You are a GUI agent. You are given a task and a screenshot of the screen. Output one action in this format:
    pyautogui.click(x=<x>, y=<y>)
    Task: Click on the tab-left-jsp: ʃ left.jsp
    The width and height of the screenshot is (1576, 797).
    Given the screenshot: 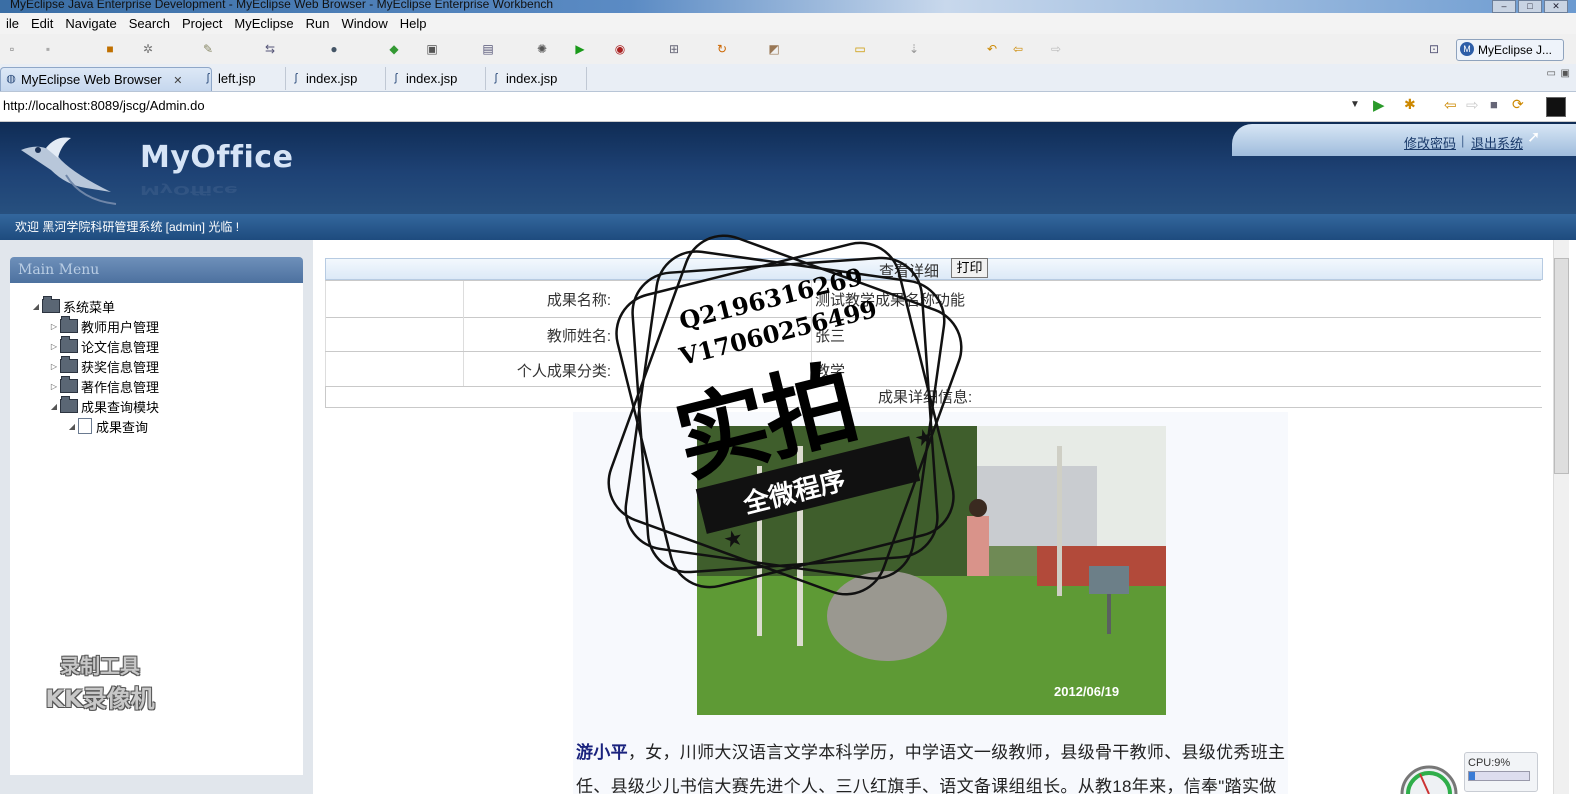 What is the action you would take?
    pyautogui.click(x=227, y=78)
    